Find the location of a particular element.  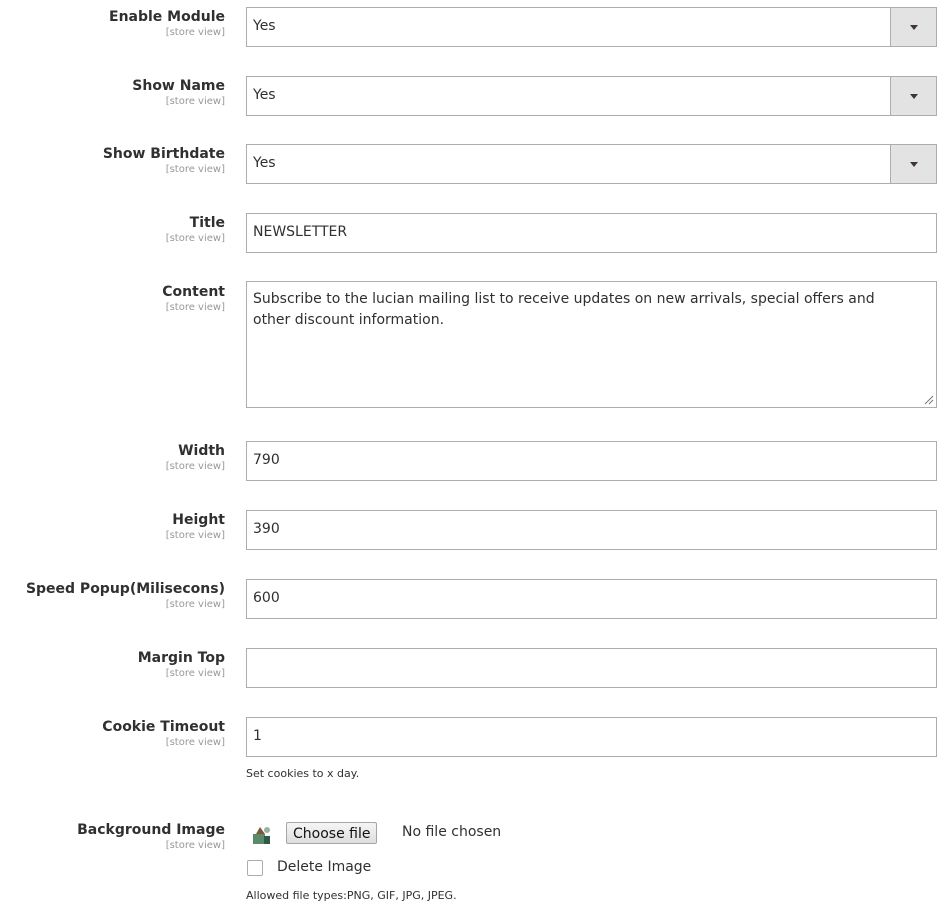

label-text: Background Image is located at coordinates (151, 830).